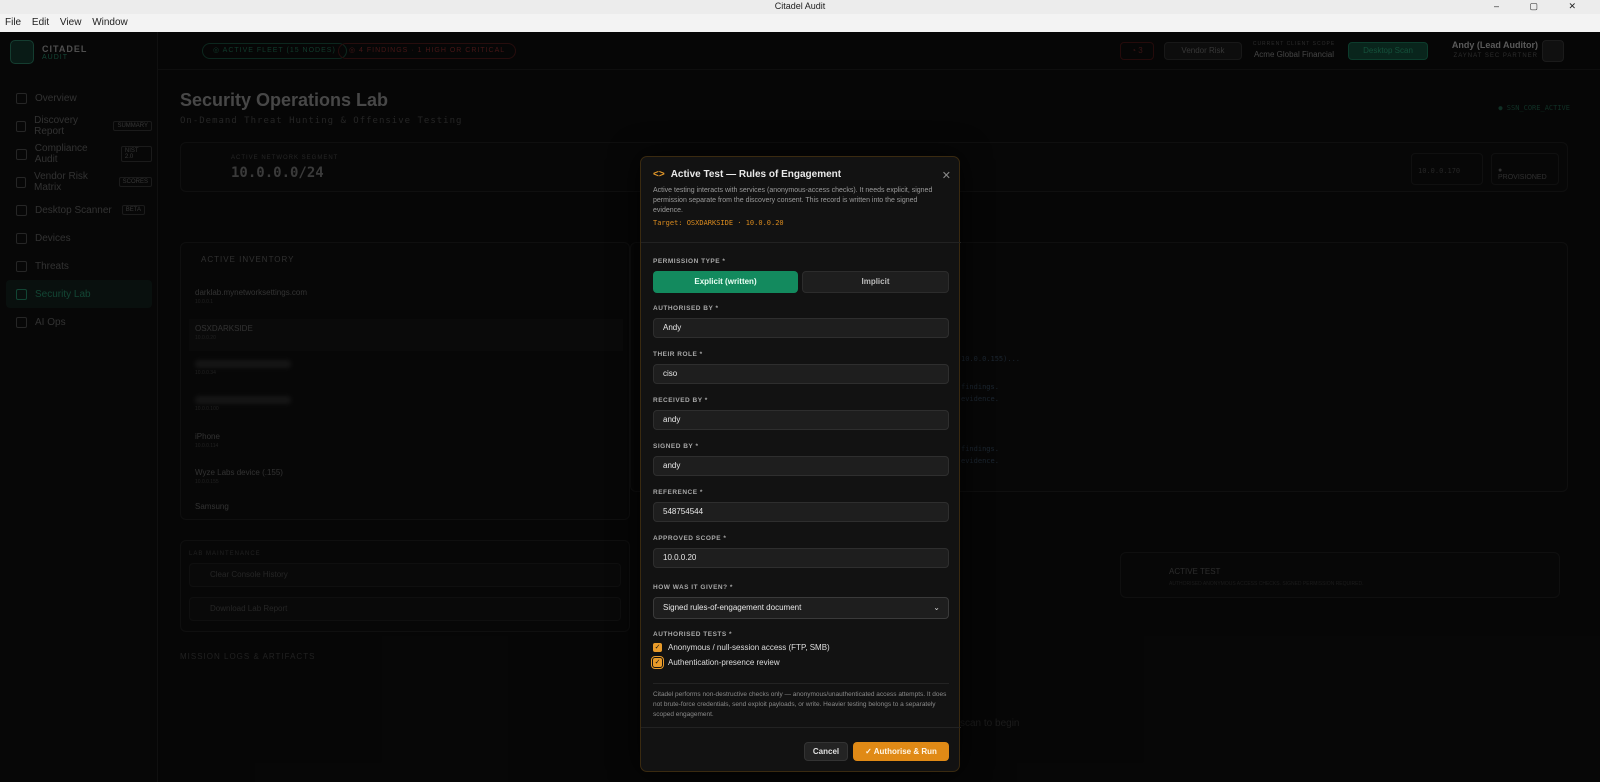 The height and width of the screenshot is (782, 1600). I want to click on received-by-field: andy, so click(801, 420).